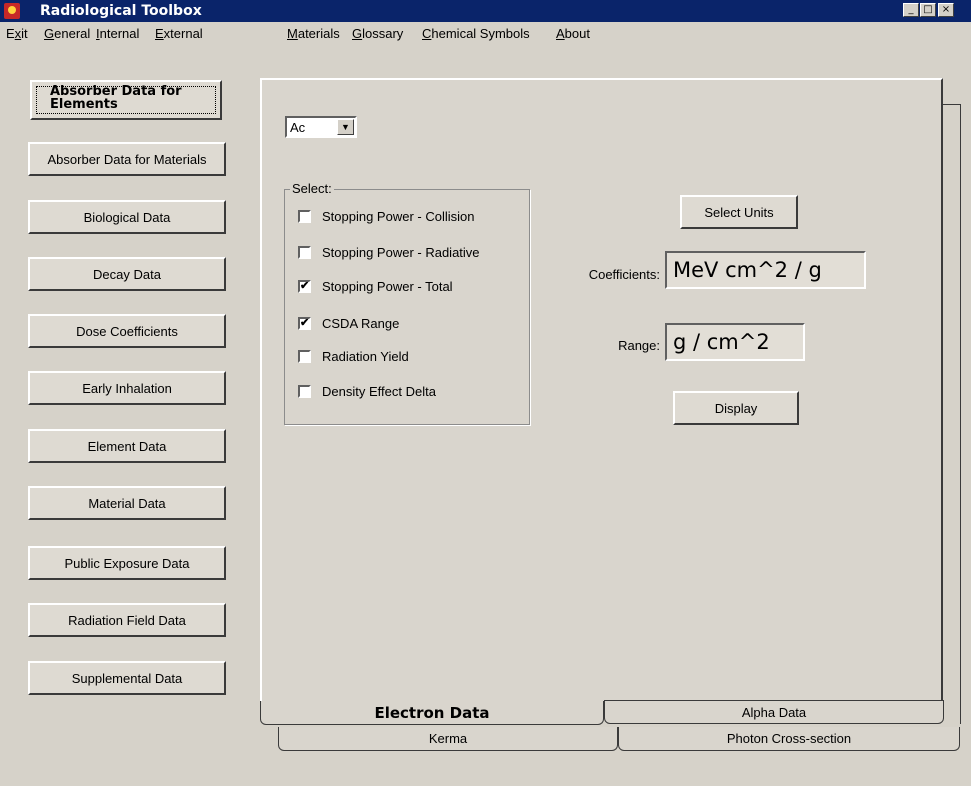 This screenshot has width=971, height=786. Describe the element at coordinates (313, 33) in the screenshot. I see `menu-materials: Materials` at that location.